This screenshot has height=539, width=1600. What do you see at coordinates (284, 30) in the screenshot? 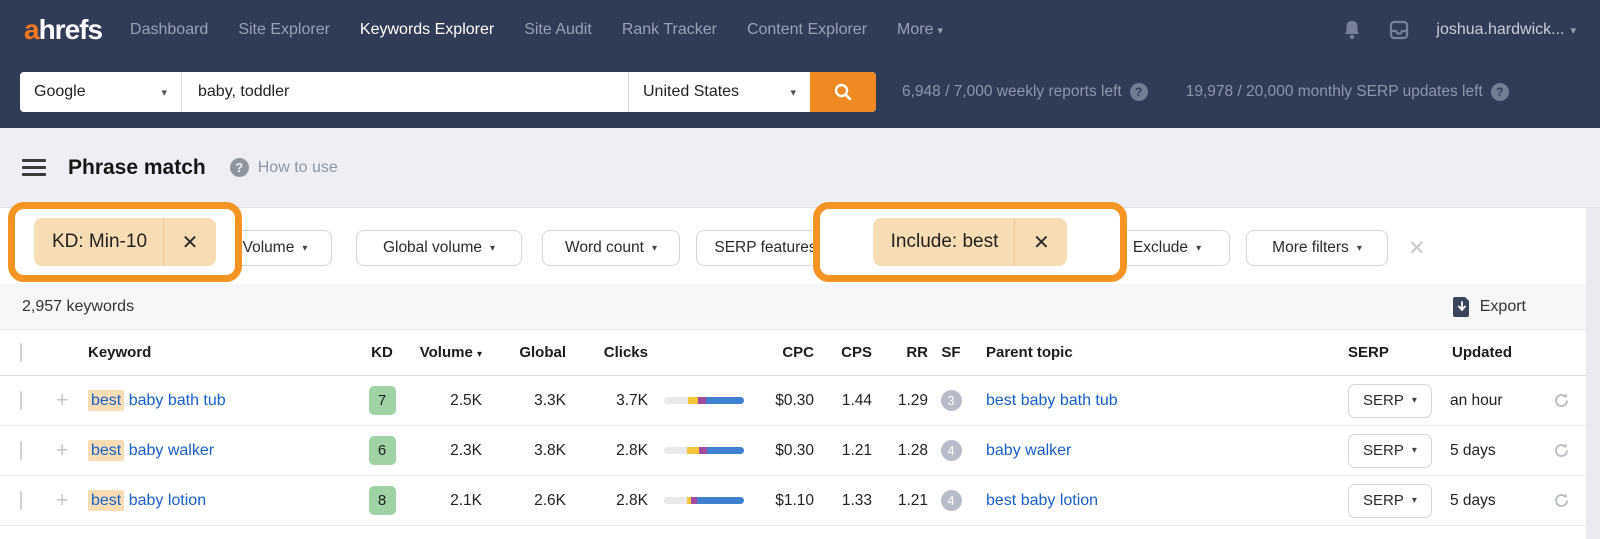
I see `nav-item-site-explorer: Site Explorer` at bounding box center [284, 30].